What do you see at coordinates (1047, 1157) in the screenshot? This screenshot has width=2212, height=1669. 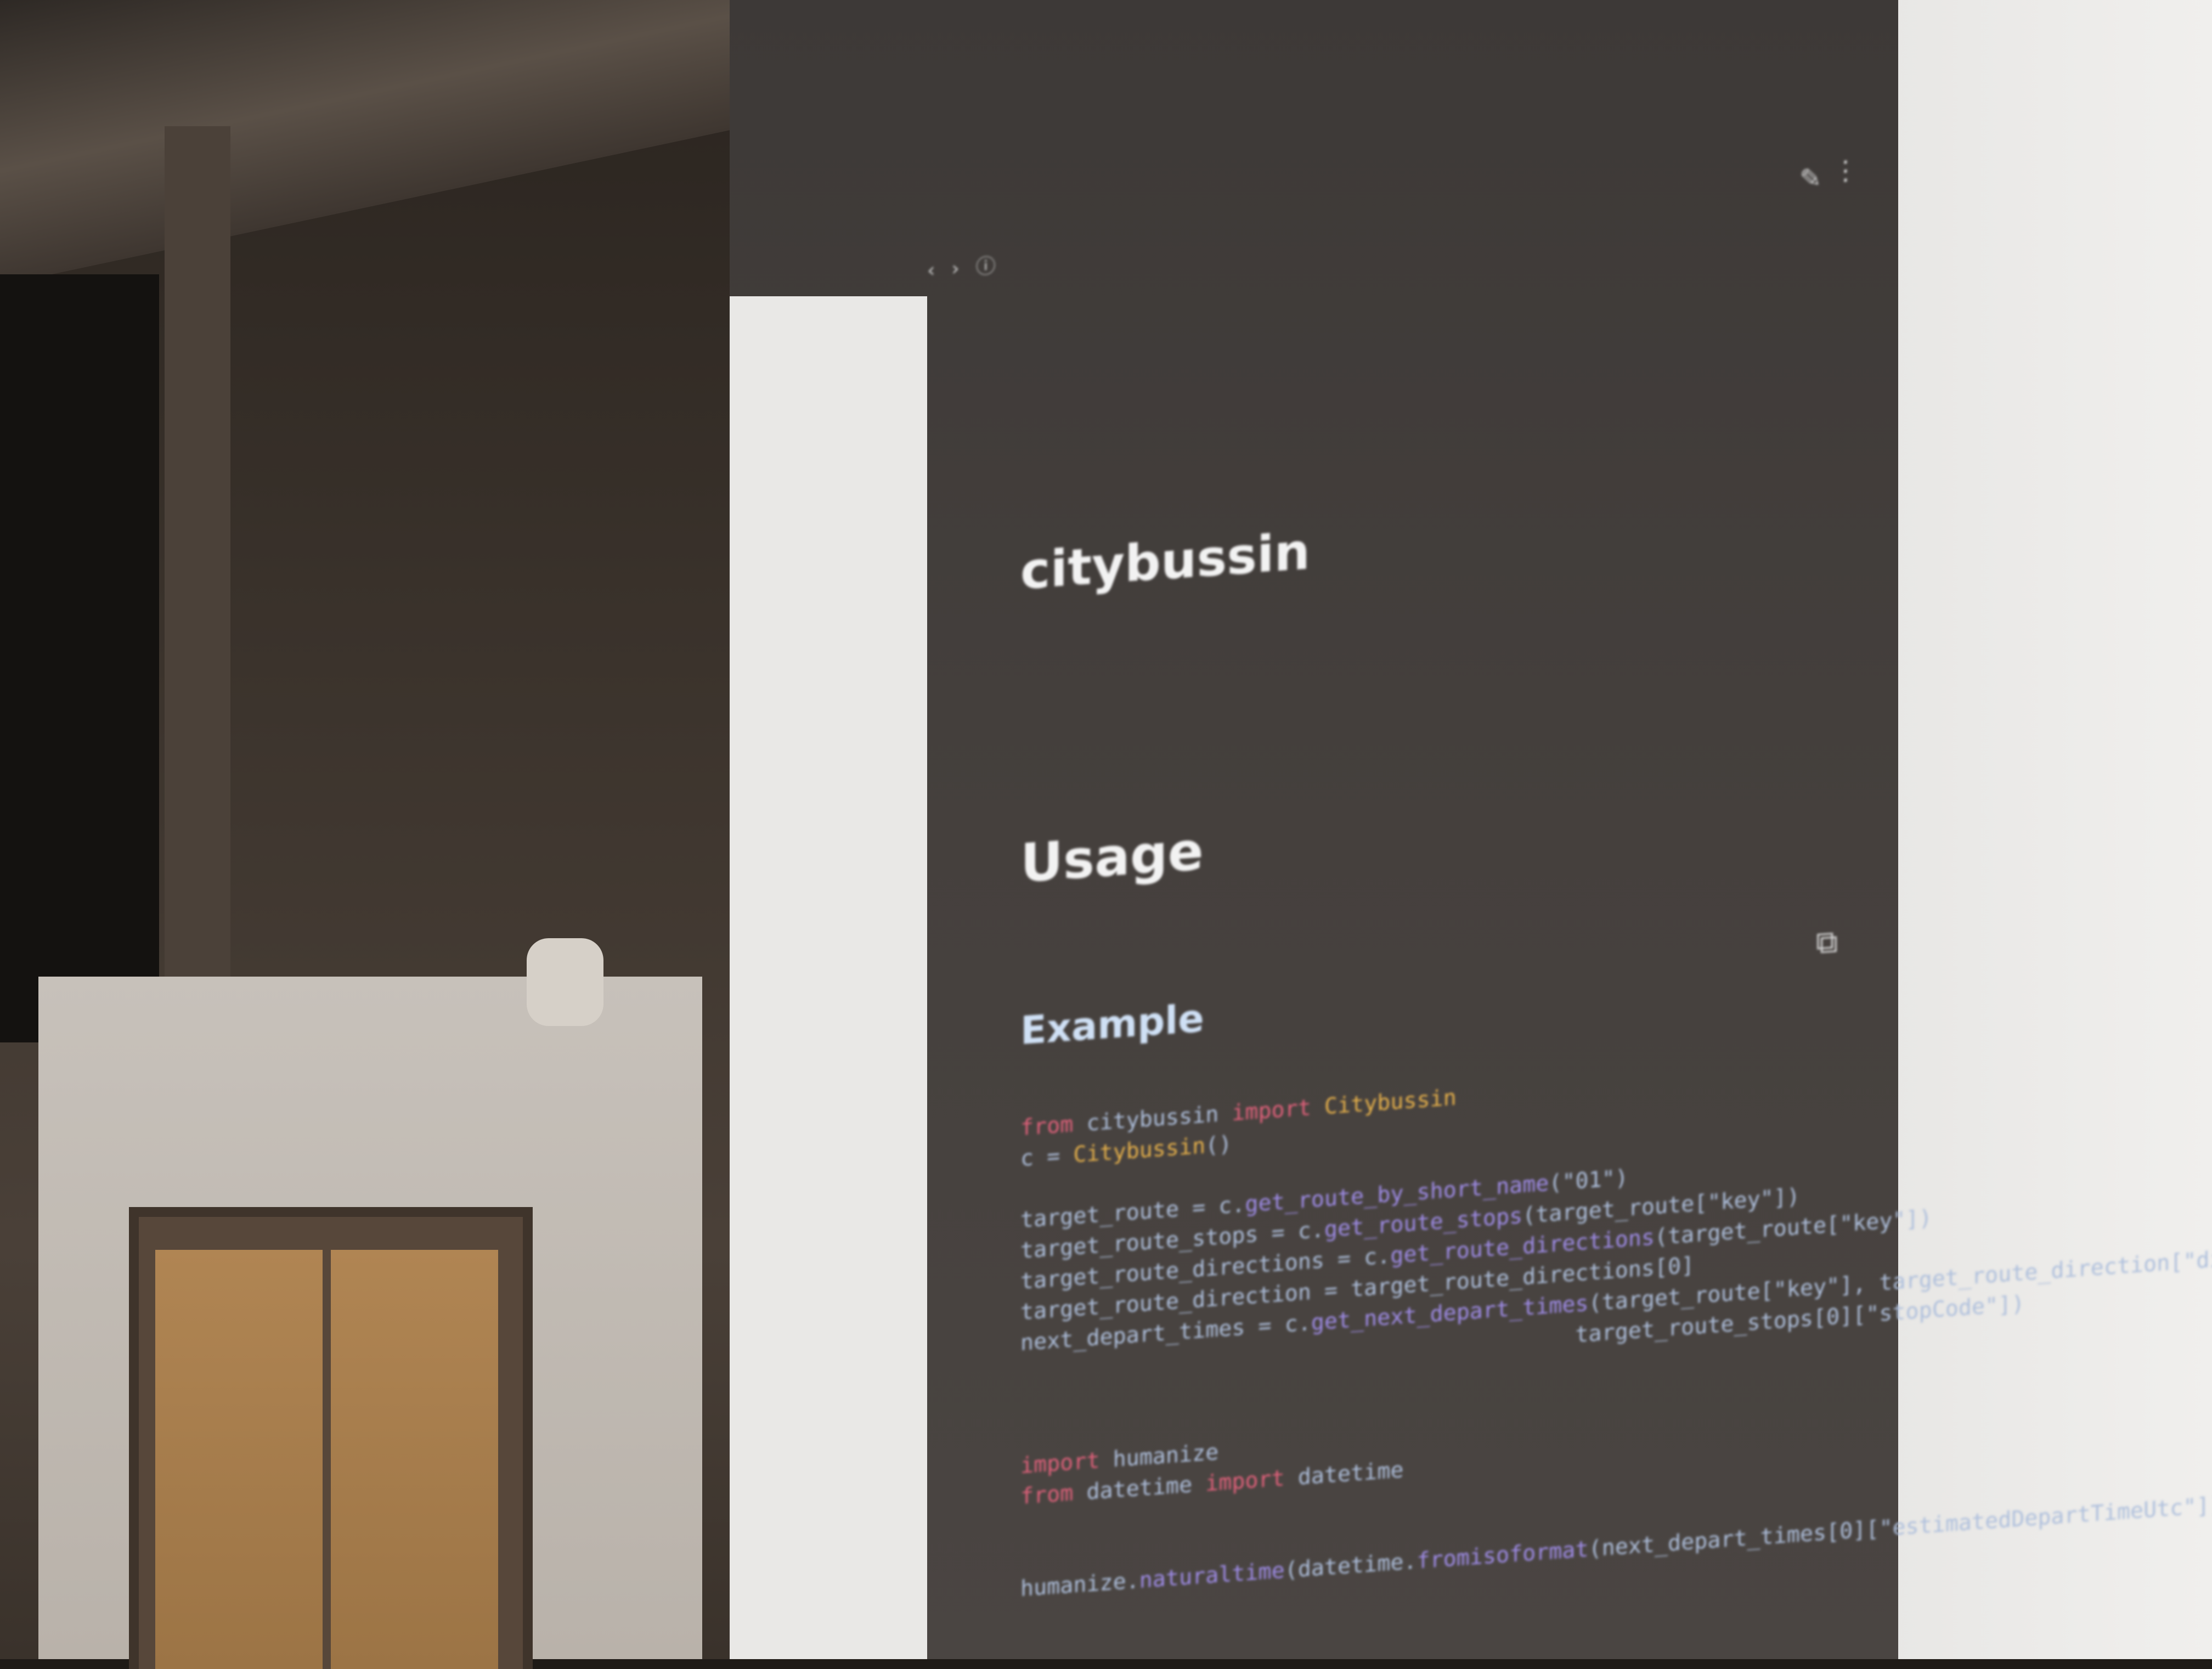 I see `code-token: c =` at bounding box center [1047, 1157].